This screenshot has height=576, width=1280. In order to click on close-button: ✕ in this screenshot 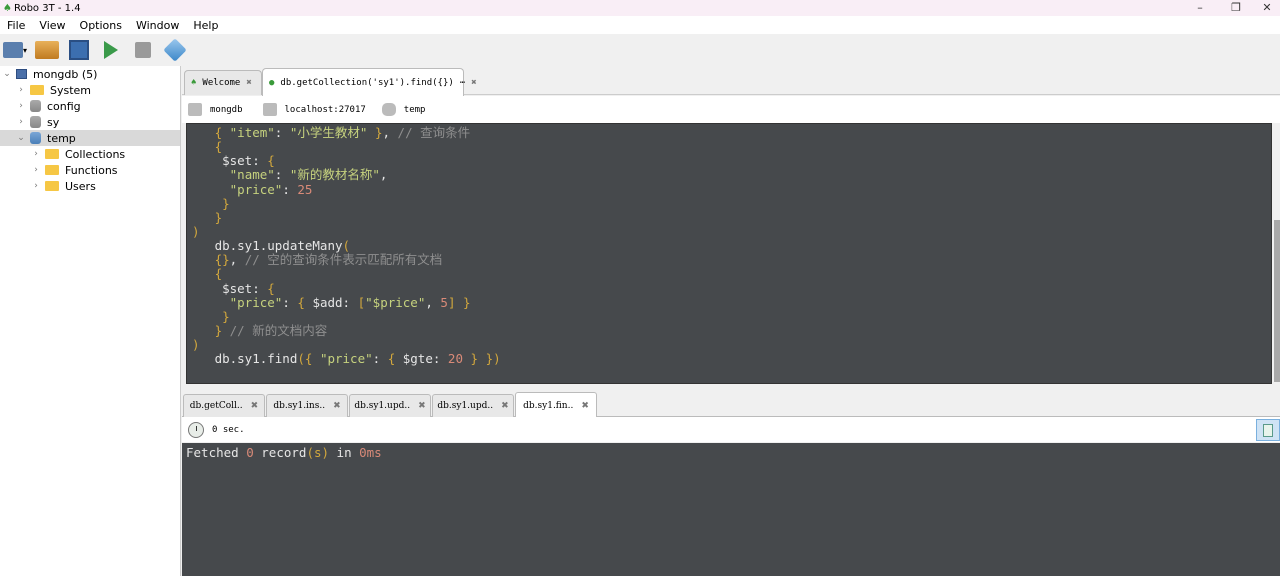, I will do `click(1266, 8)`.